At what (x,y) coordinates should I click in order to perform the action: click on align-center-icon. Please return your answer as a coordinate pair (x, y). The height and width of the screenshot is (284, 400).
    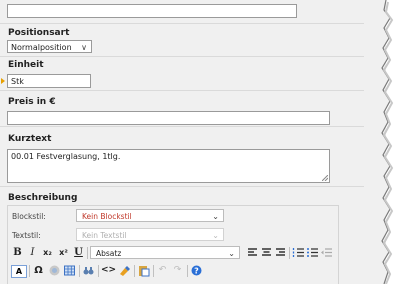
    Looking at the image, I should click on (266, 252).